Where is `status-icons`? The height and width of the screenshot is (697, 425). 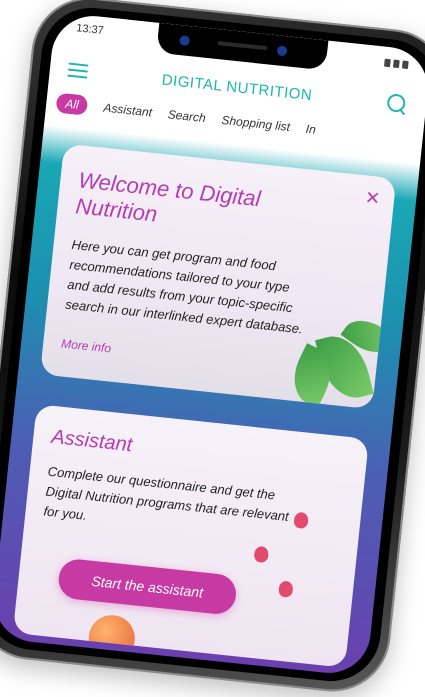
status-icons is located at coordinates (397, 64).